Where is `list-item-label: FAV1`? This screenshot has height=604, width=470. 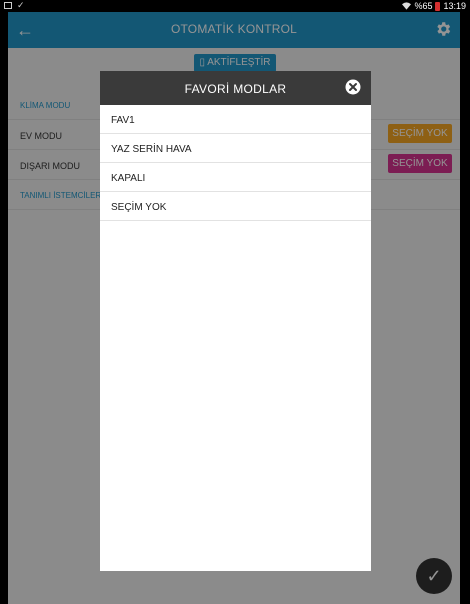
list-item-label: FAV1 is located at coordinates (123, 120).